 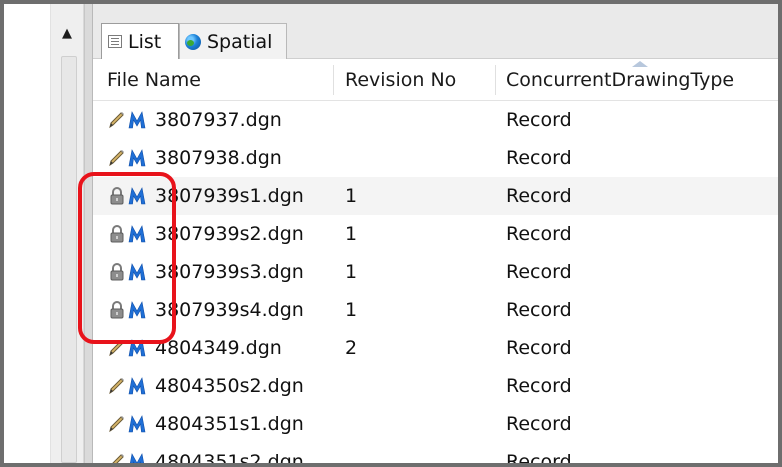 What do you see at coordinates (435, 386) in the screenshot?
I see `list-row: 4804350s2.dgn Record` at bounding box center [435, 386].